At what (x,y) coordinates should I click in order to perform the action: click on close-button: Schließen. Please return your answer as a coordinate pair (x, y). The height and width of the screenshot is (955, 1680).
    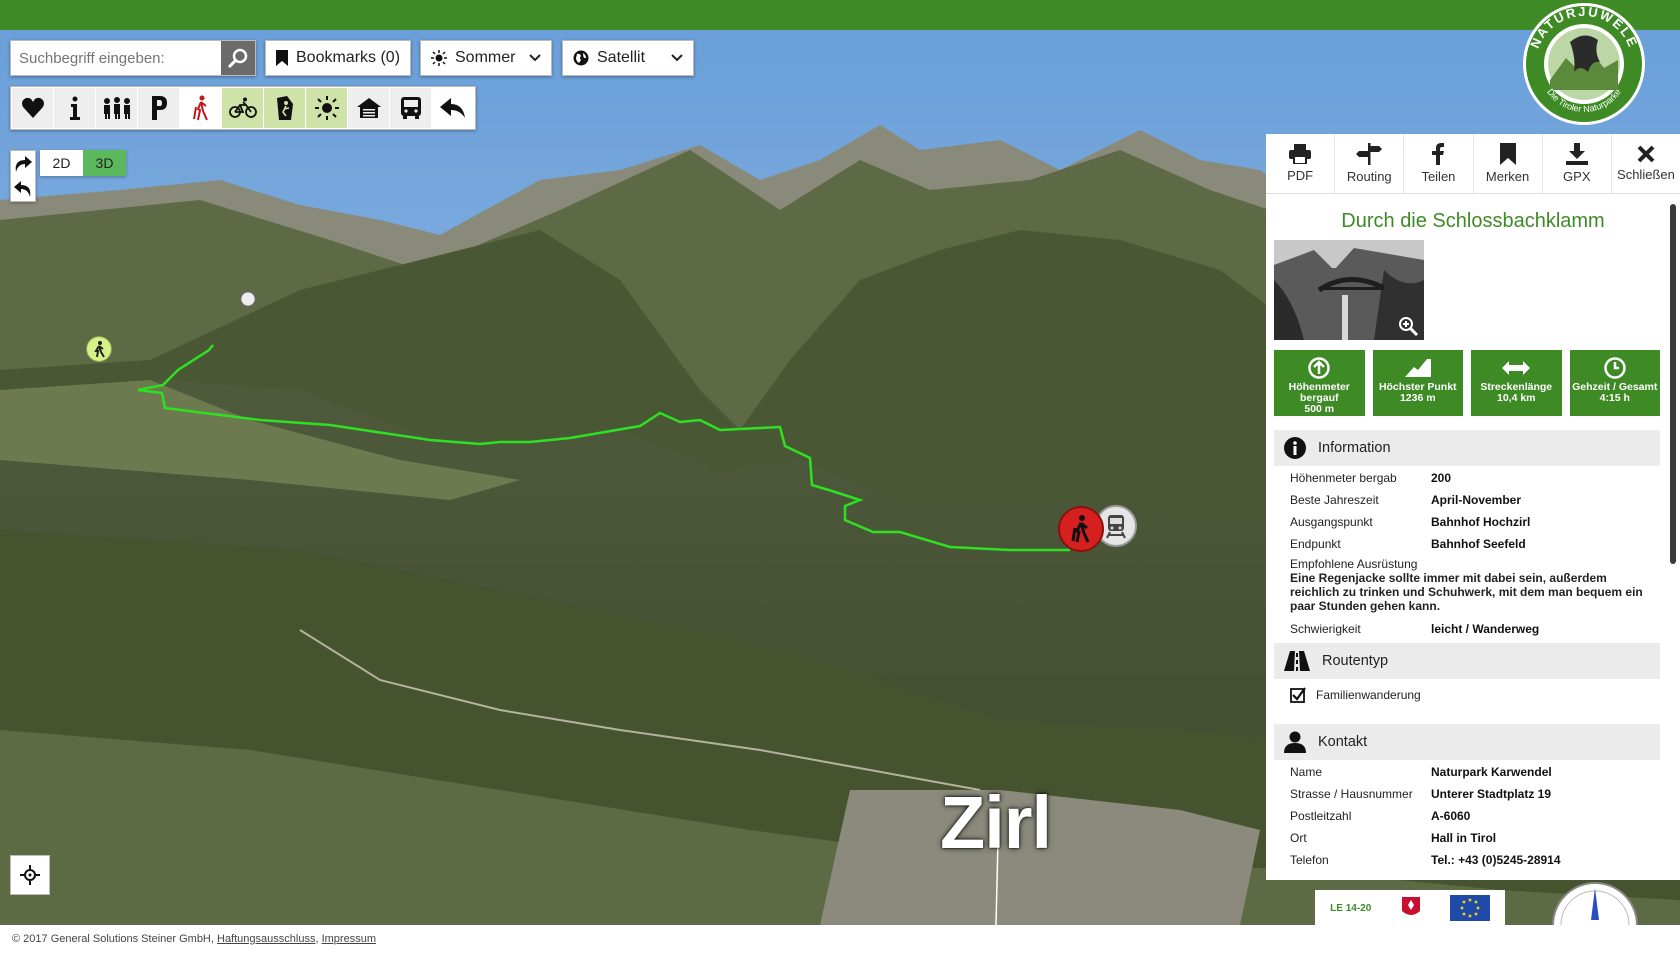
    Looking at the image, I should click on (1646, 163).